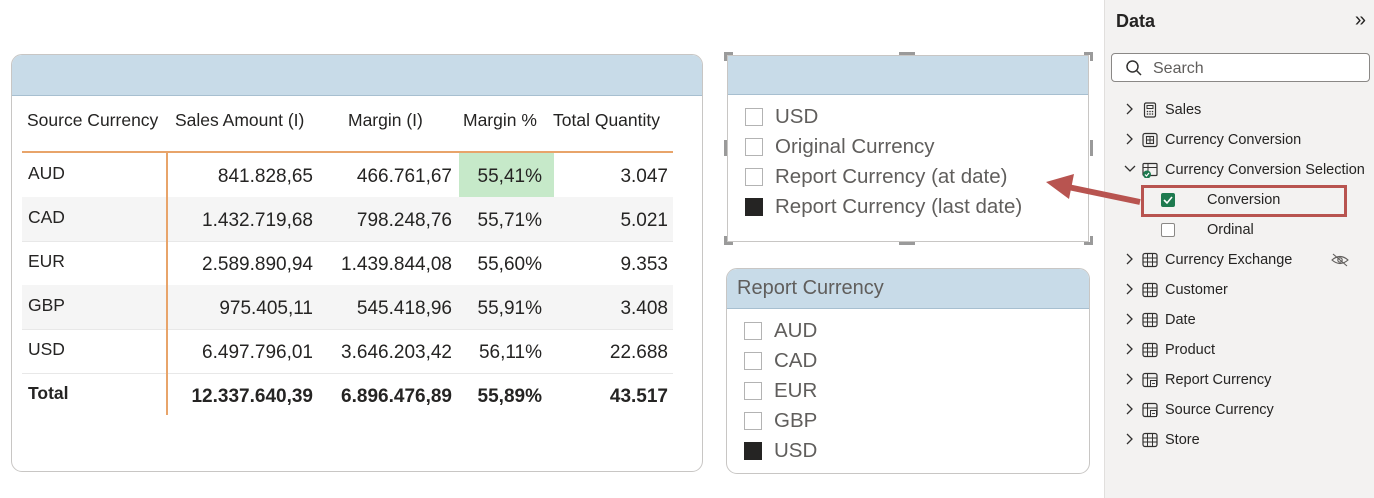  Describe the element at coordinates (266, 308) in the screenshot. I see `cell-sales-amount: 975.405,11` at that location.